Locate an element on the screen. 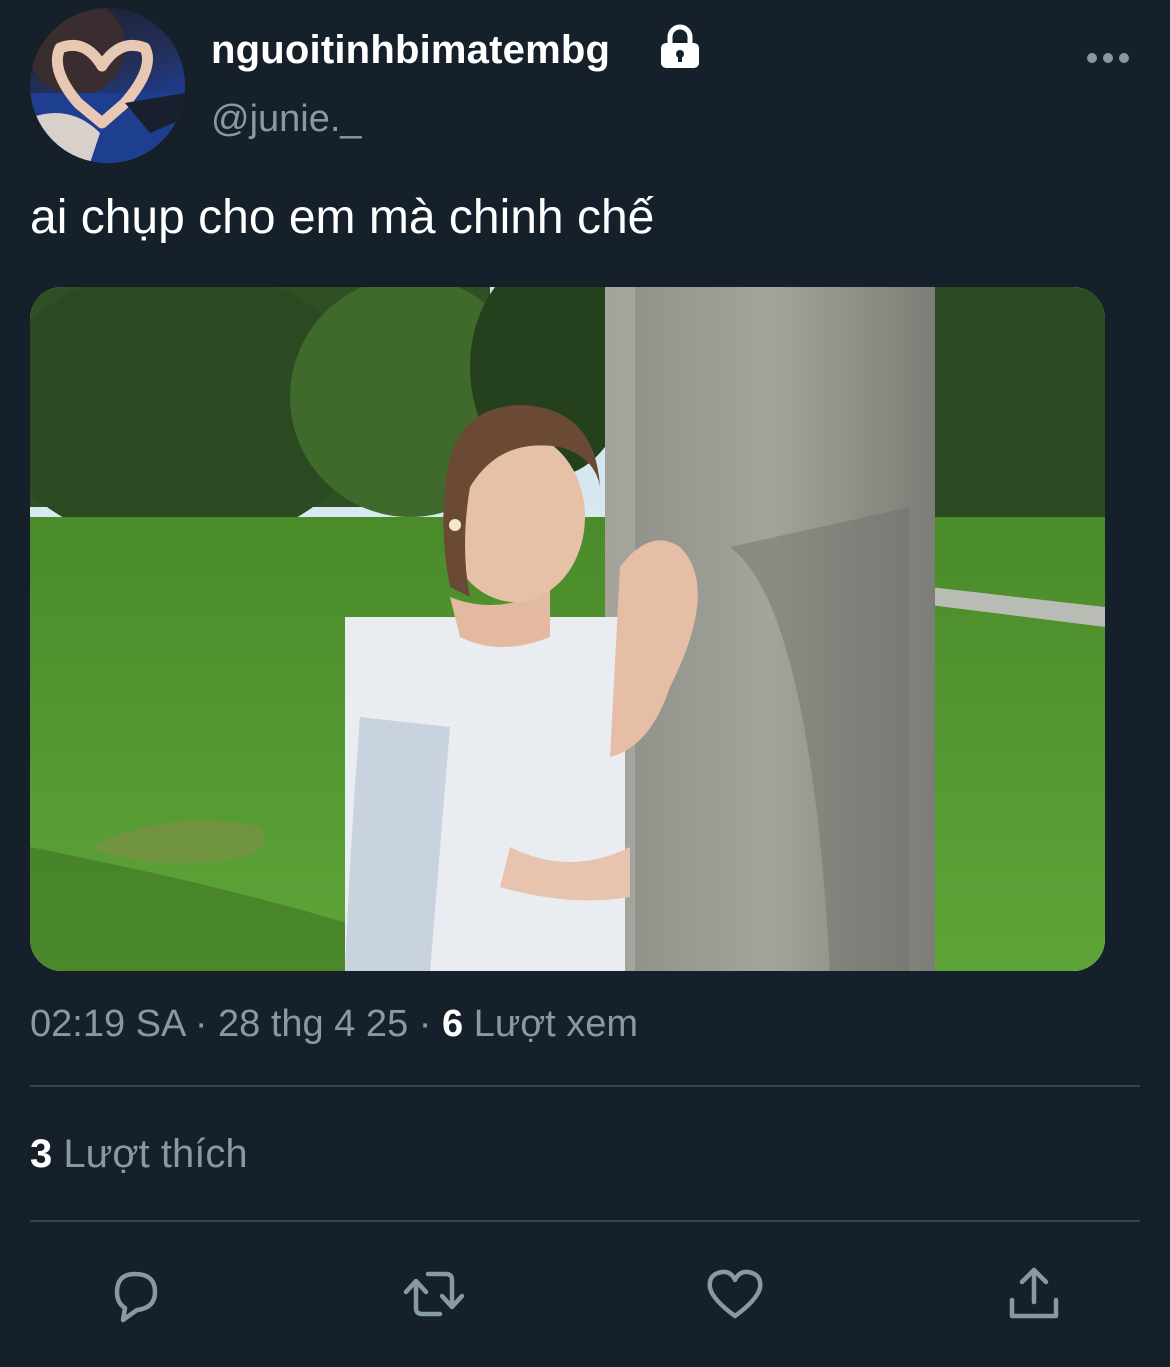 Image resolution: width=1170 pixels, height=1367 pixels. likes-stat: 3 Lượt thích is located at coordinates (139, 1154).